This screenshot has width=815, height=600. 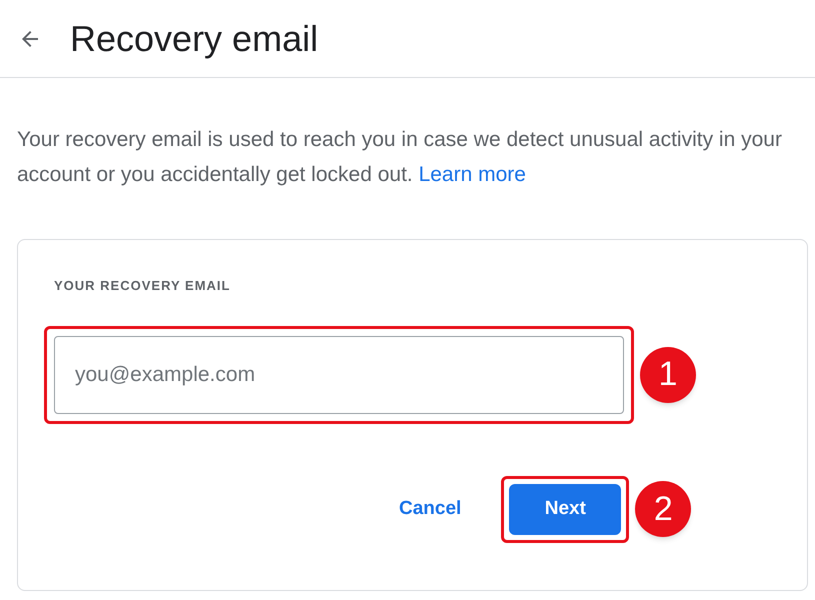 I want to click on number-badge: 1, so click(x=668, y=374).